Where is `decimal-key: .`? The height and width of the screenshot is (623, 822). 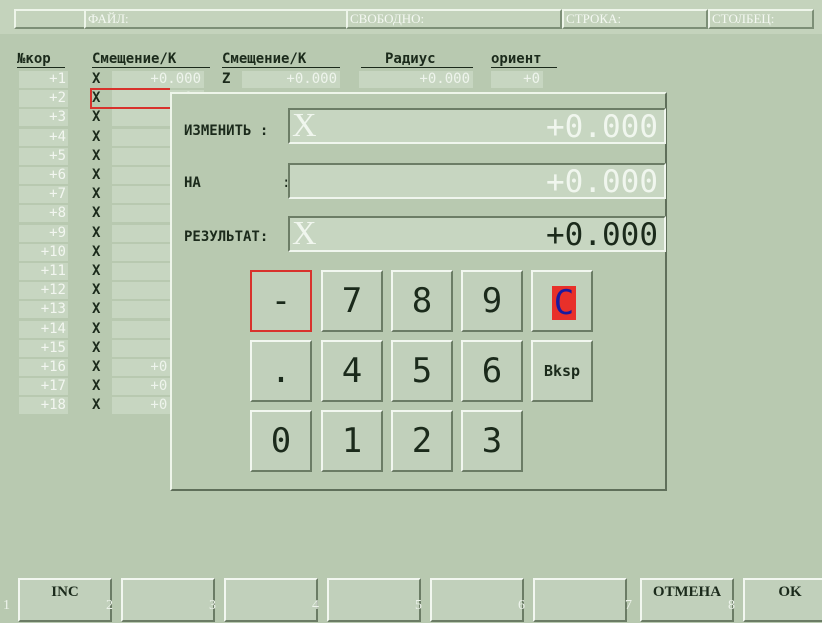
decimal-key: . is located at coordinates (281, 371).